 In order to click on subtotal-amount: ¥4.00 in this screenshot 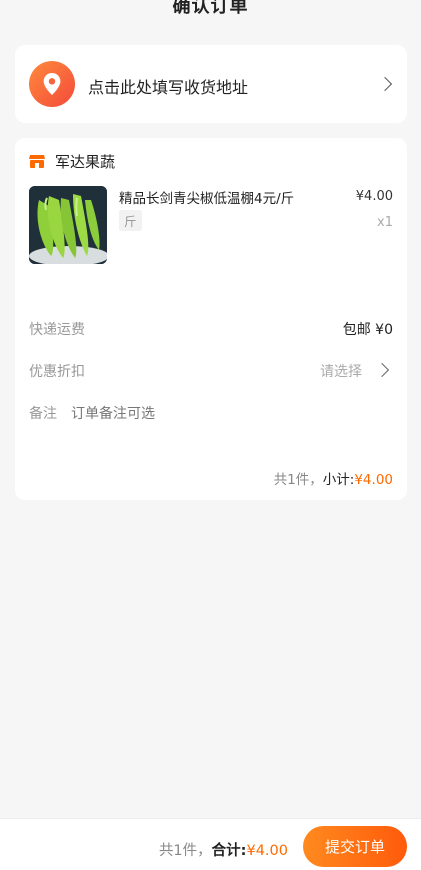, I will do `click(373, 480)`.